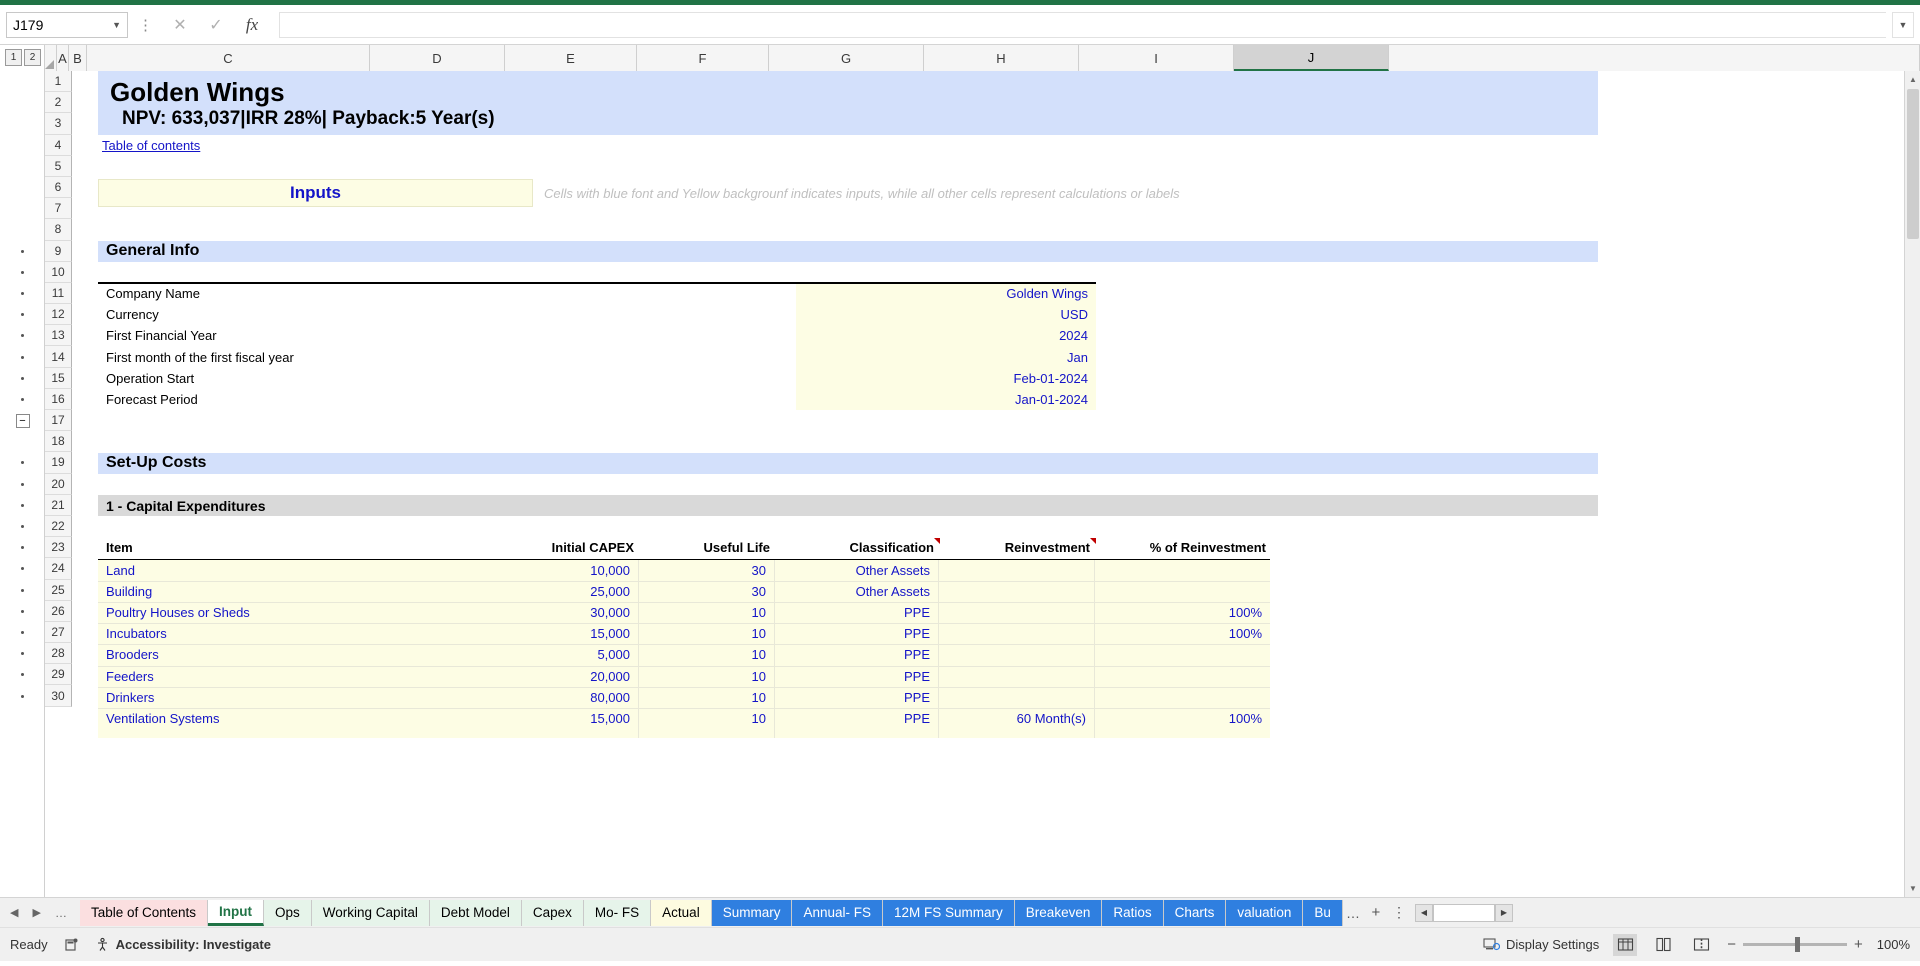  Describe the element at coordinates (63, 58) in the screenshot. I see `column-header-a: A` at that location.